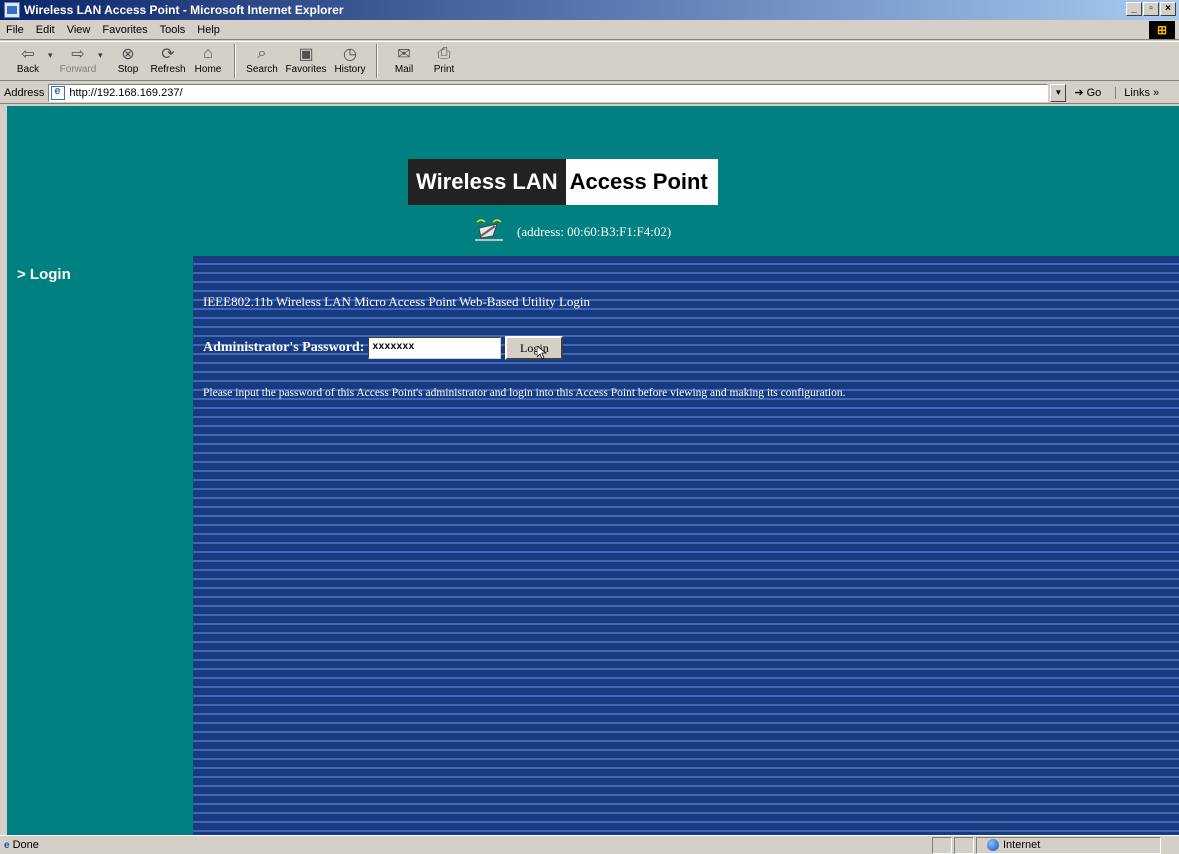 This screenshot has width=1179, height=854. Describe the element at coordinates (1094, 92) in the screenshot. I see `go-label: Go` at that location.